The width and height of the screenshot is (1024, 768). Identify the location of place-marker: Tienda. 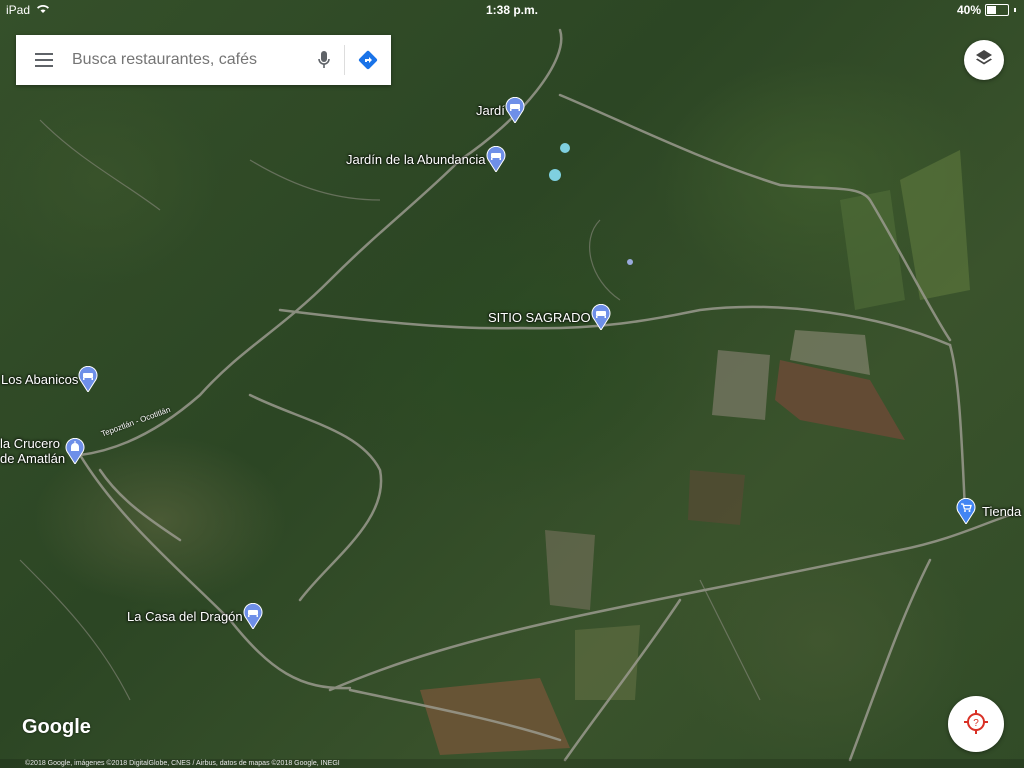
(989, 511).